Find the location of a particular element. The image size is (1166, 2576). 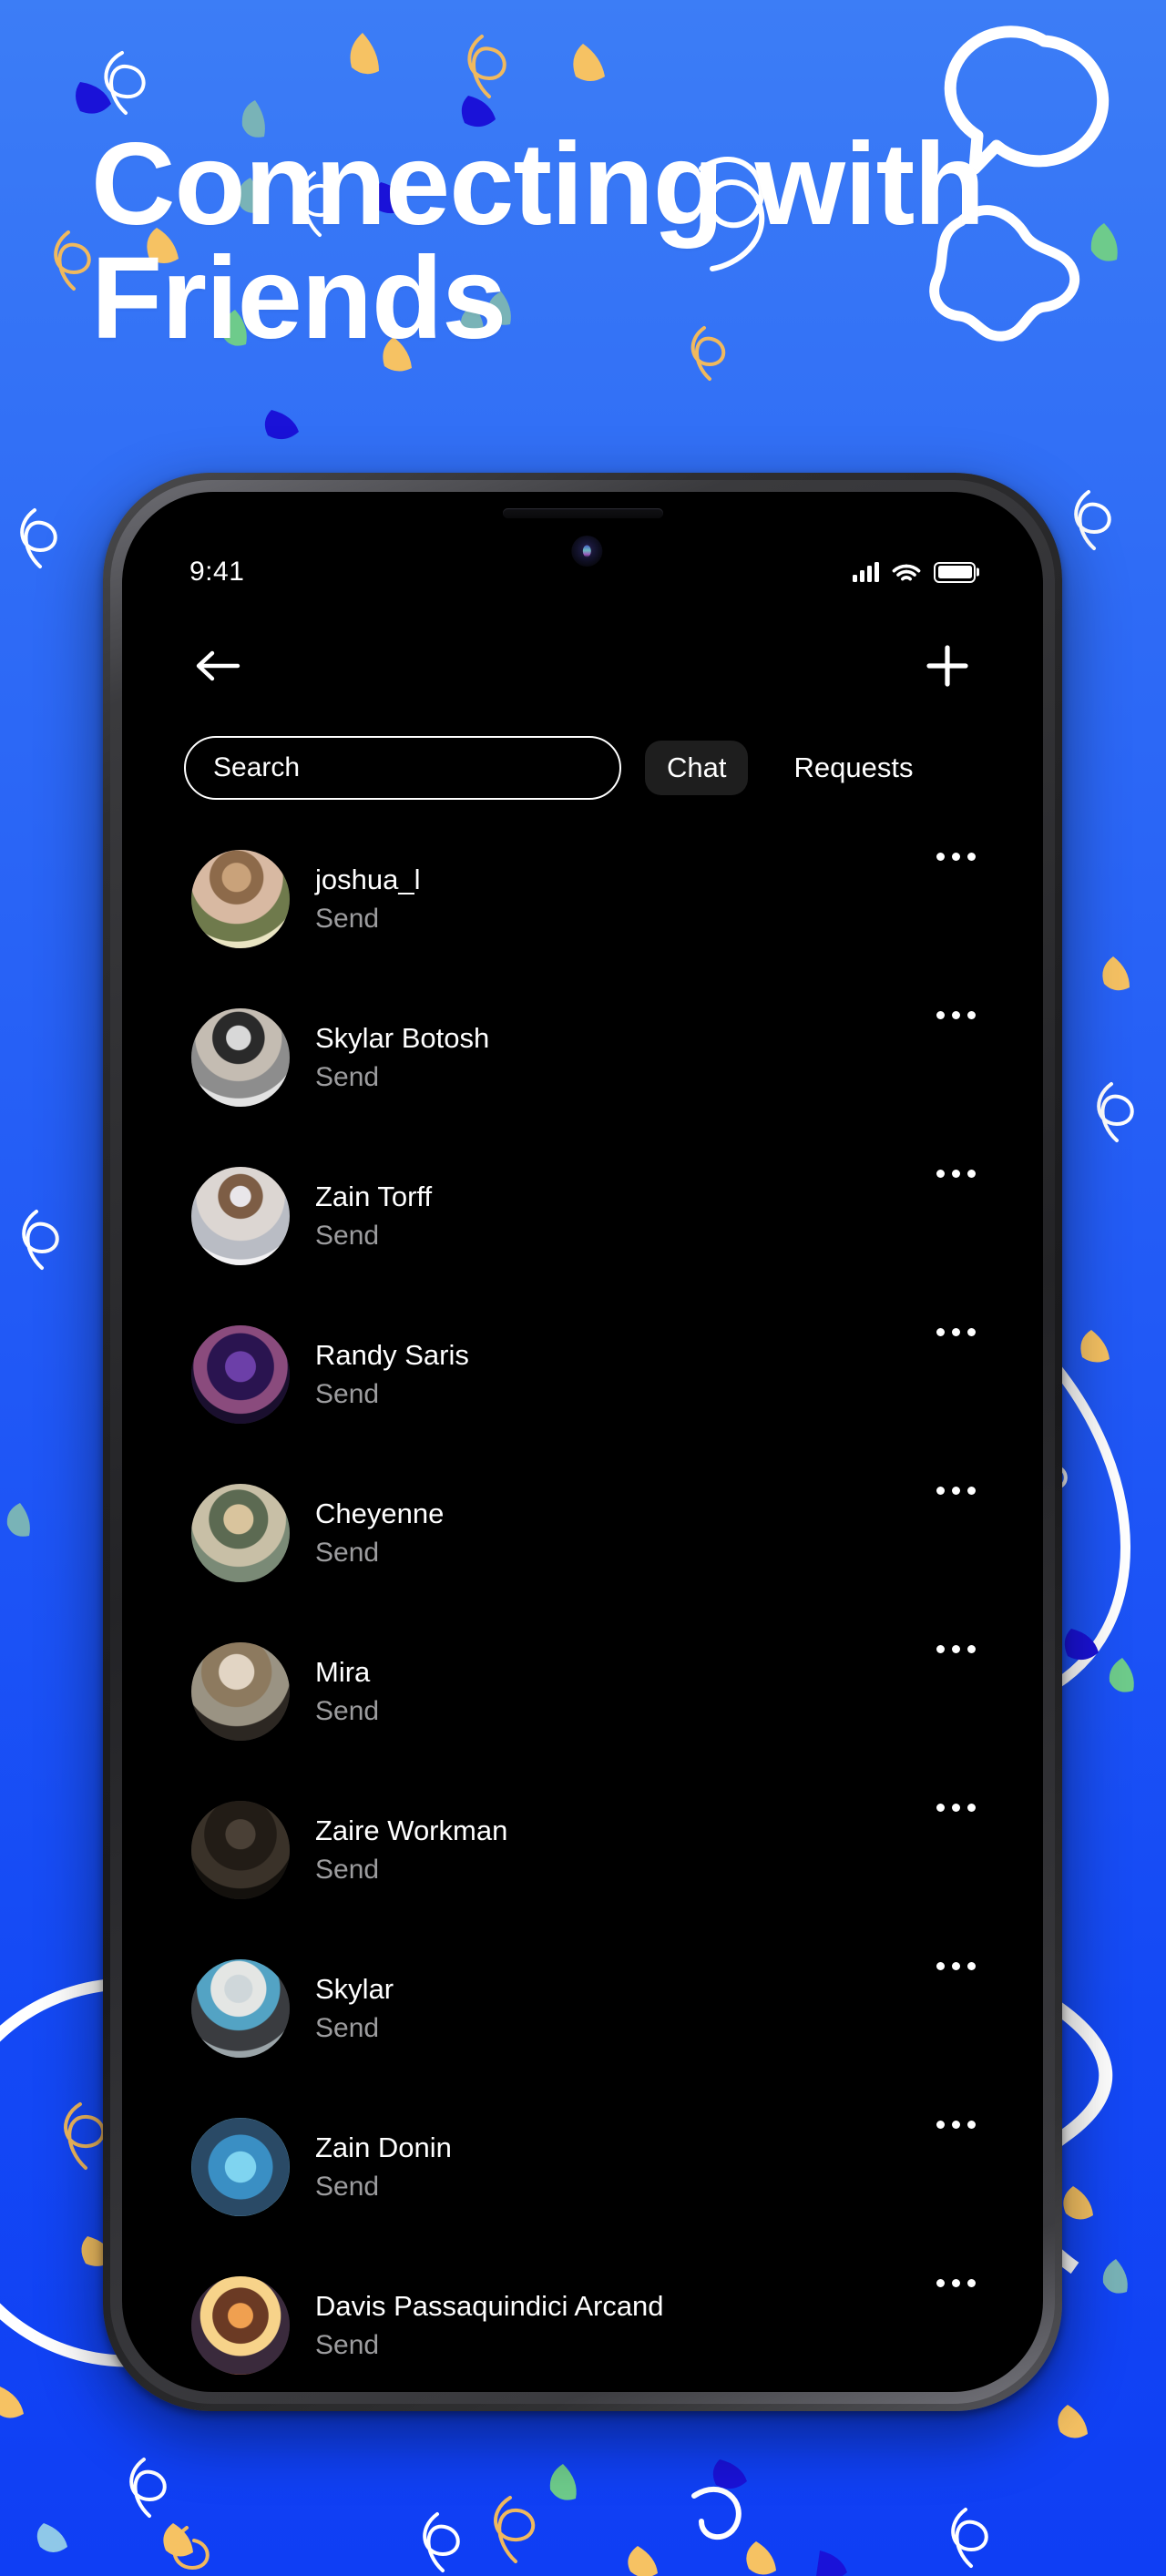

chat-list-item: Mira Send is located at coordinates (582, 1691).